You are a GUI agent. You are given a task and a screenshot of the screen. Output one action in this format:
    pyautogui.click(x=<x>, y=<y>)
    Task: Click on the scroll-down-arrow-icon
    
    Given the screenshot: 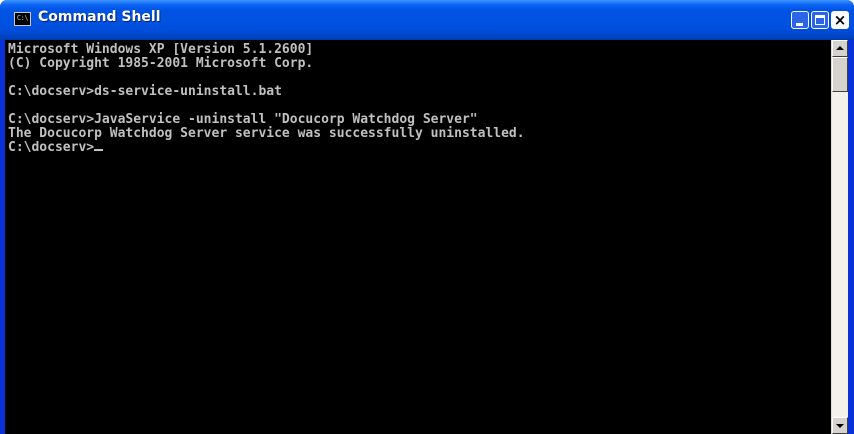 What is the action you would take?
    pyautogui.click(x=840, y=426)
    